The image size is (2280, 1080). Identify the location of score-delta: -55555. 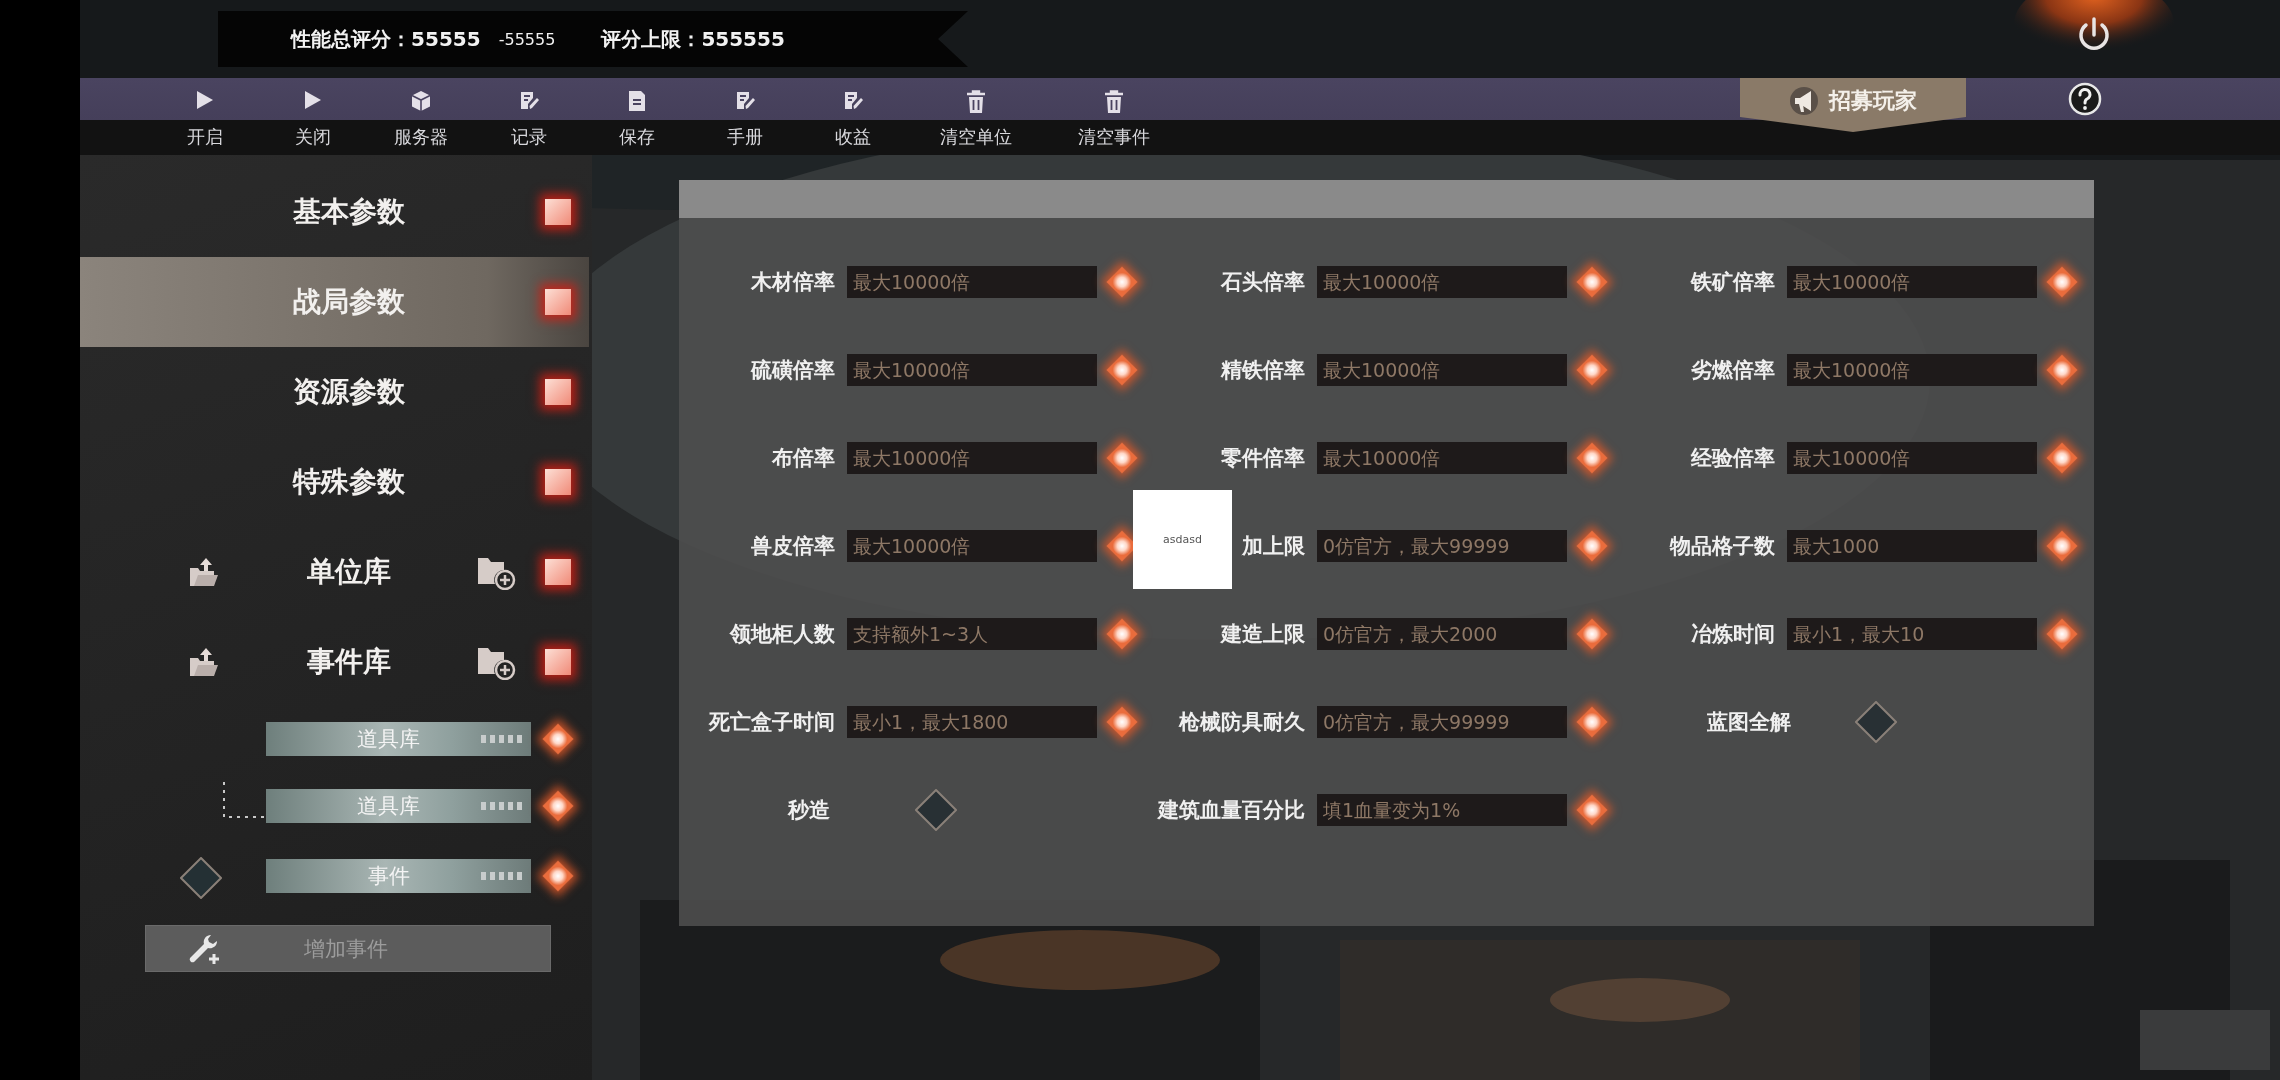
(527, 39).